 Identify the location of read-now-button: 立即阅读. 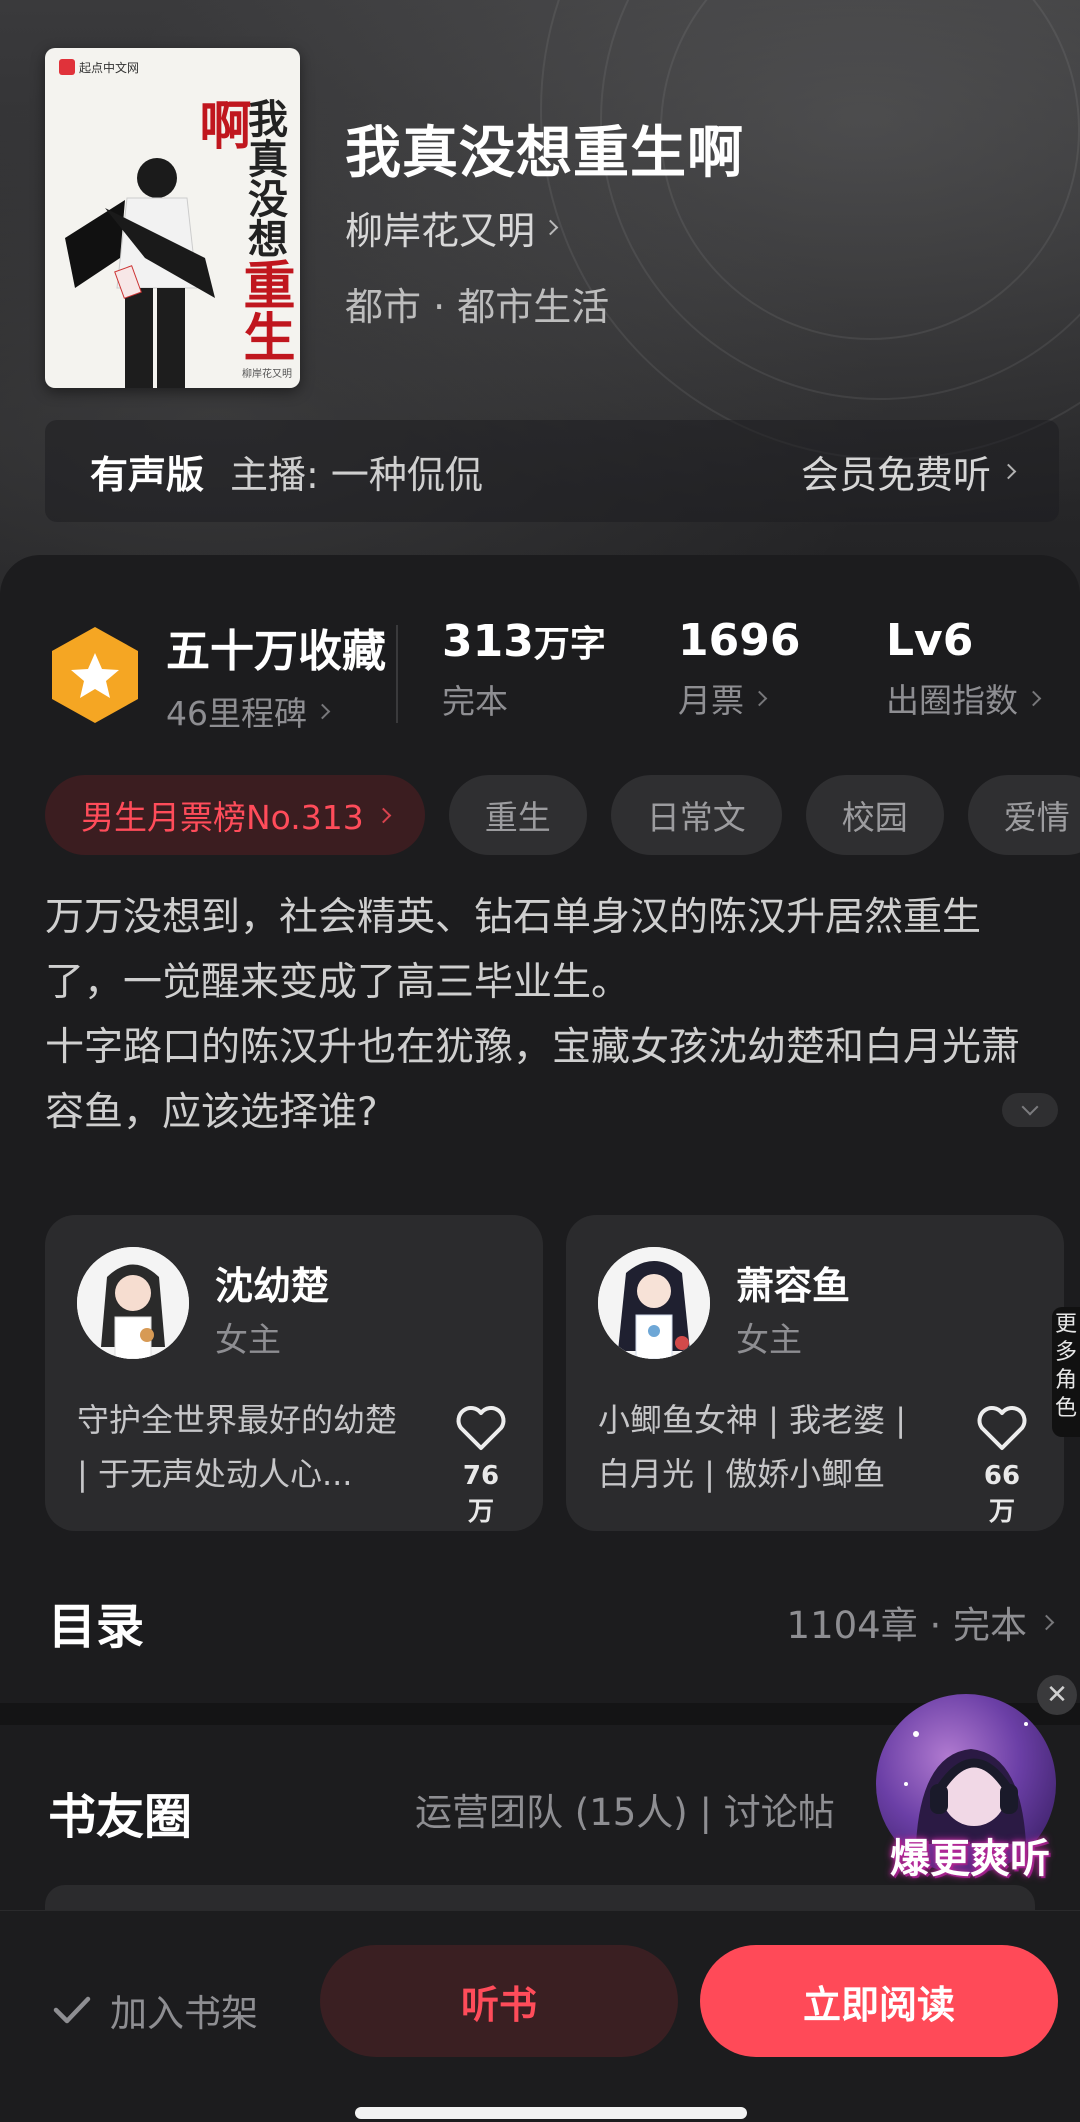
(879, 2001).